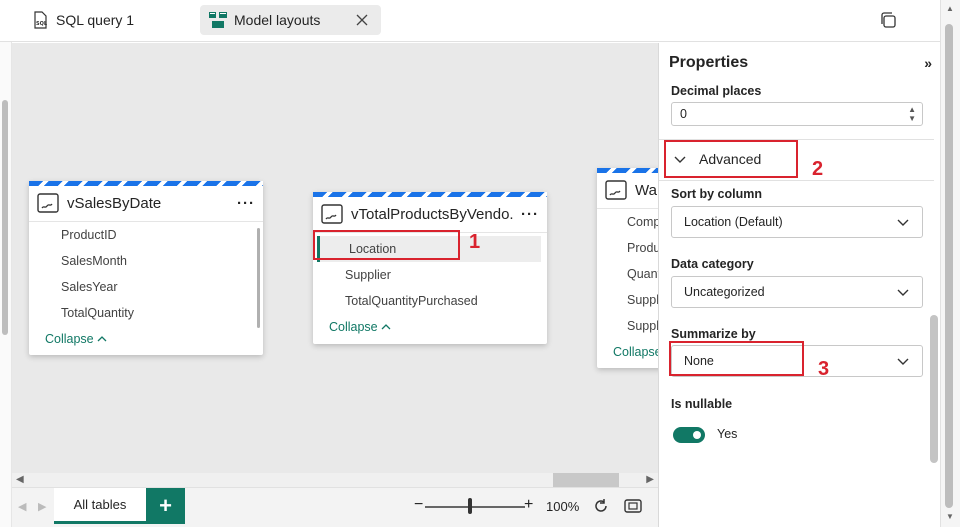 The height and width of the screenshot is (527, 960). I want to click on data-category-select: Uncategorized, so click(797, 292).